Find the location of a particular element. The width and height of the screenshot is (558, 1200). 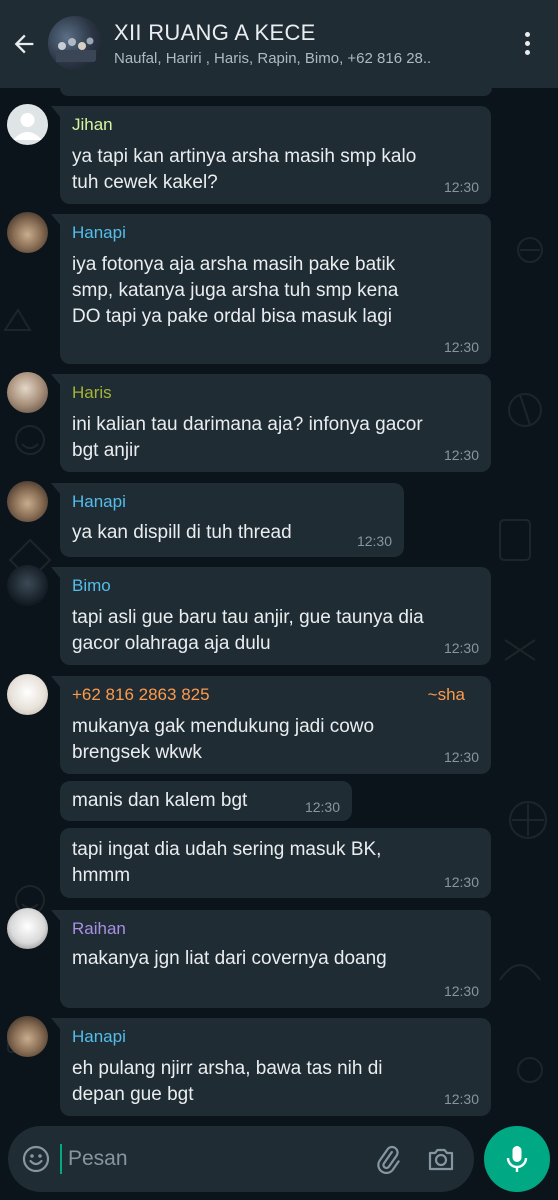

message-text: manis dan kalem bgt is located at coordinates (160, 800).